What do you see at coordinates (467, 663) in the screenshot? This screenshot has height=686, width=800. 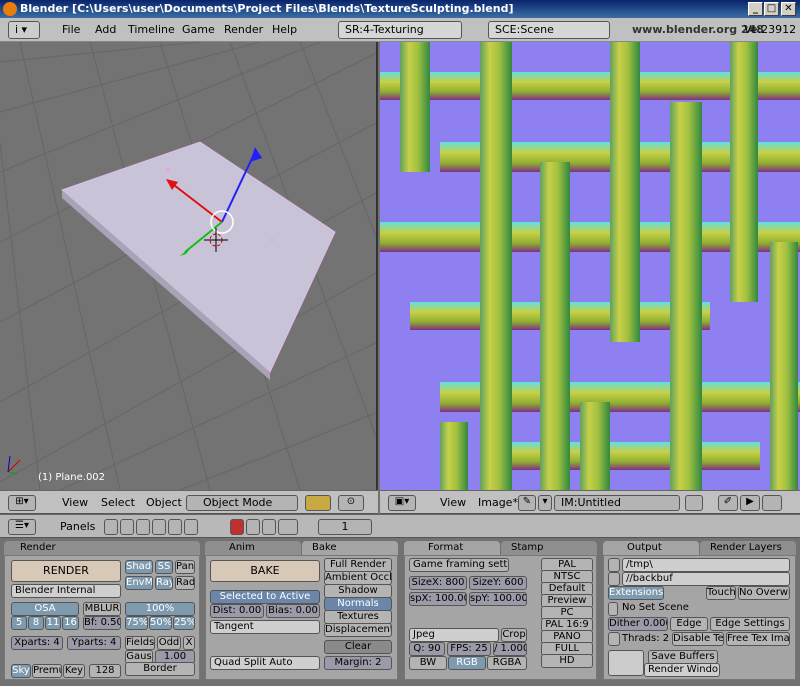 I see `rgb-toggle: RGB` at bounding box center [467, 663].